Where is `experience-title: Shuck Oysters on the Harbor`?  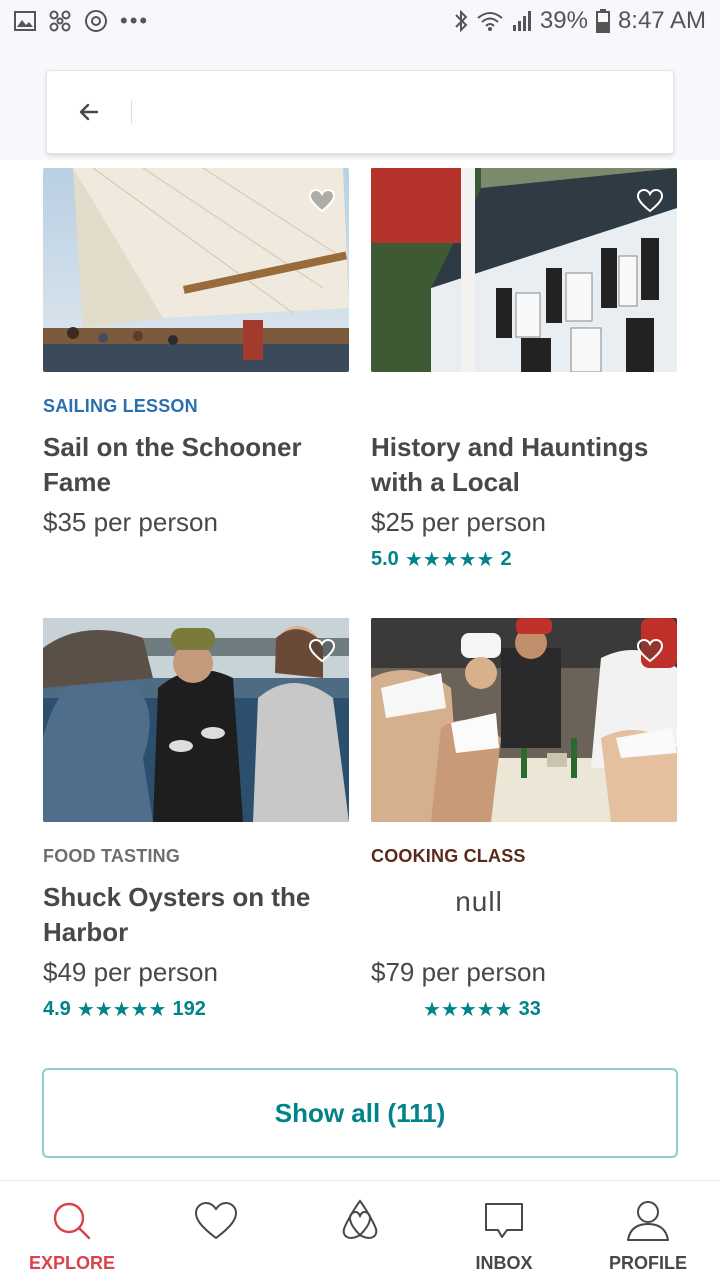
experience-title: Shuck Oysters on the Harbor is located at coordinates (177, 914).